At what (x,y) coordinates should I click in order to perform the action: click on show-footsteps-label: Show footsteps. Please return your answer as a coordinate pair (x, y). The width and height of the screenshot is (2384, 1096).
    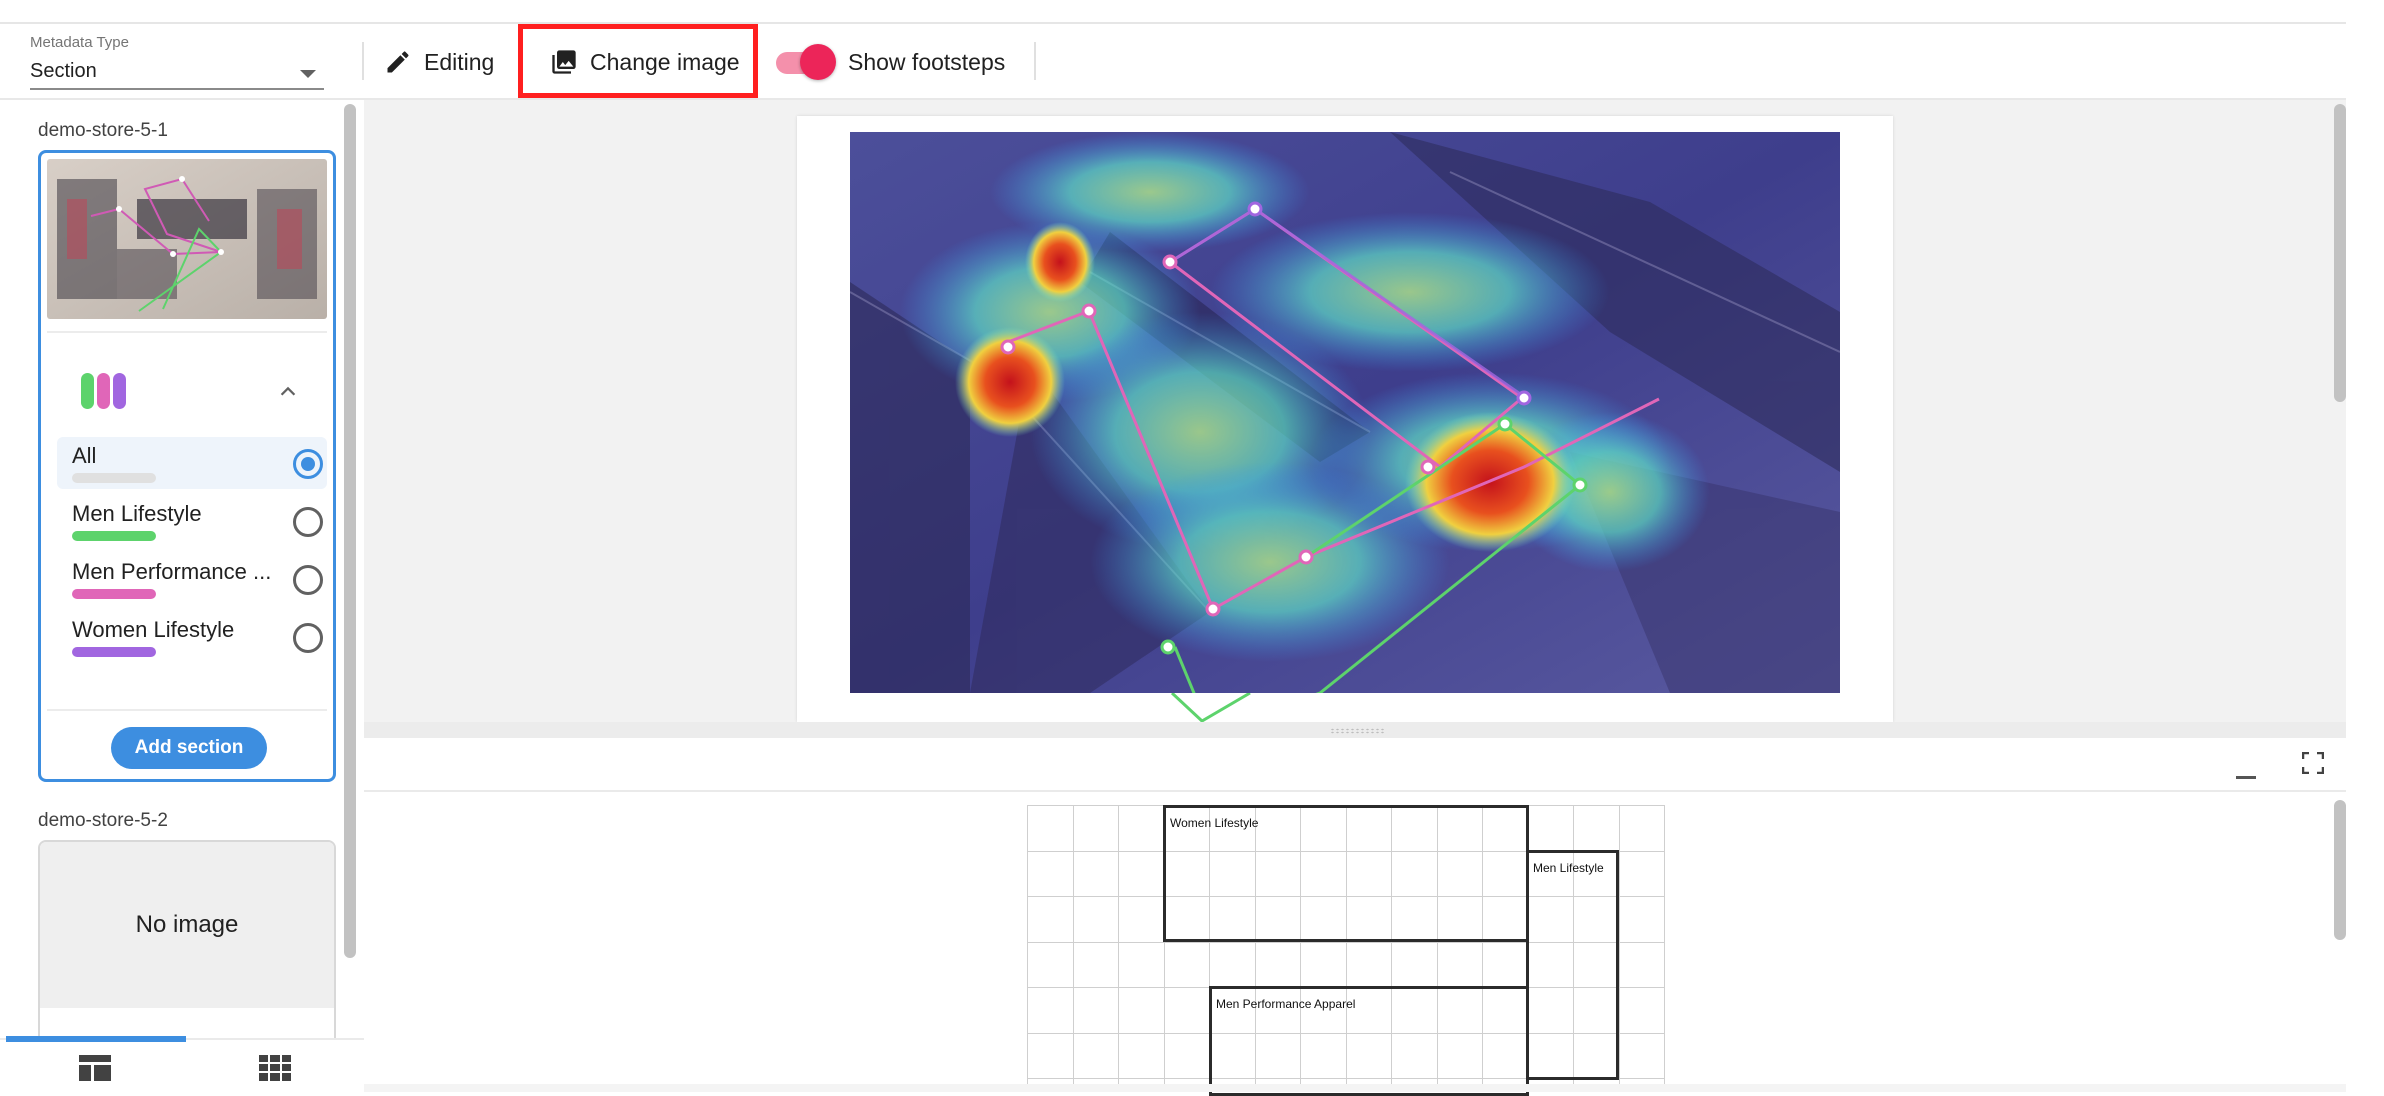
    Looking at the image, I should click on (927, 61).